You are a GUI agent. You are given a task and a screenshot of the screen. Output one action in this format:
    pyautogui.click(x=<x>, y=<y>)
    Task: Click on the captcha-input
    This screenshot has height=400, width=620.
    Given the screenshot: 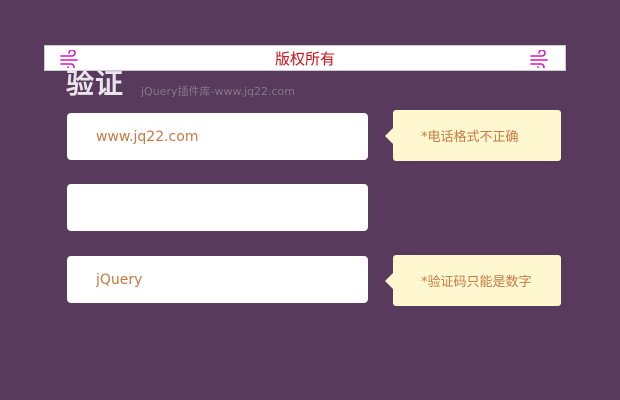 What is the action you would take?
    pyautogui.click(x=217, y=279)
    